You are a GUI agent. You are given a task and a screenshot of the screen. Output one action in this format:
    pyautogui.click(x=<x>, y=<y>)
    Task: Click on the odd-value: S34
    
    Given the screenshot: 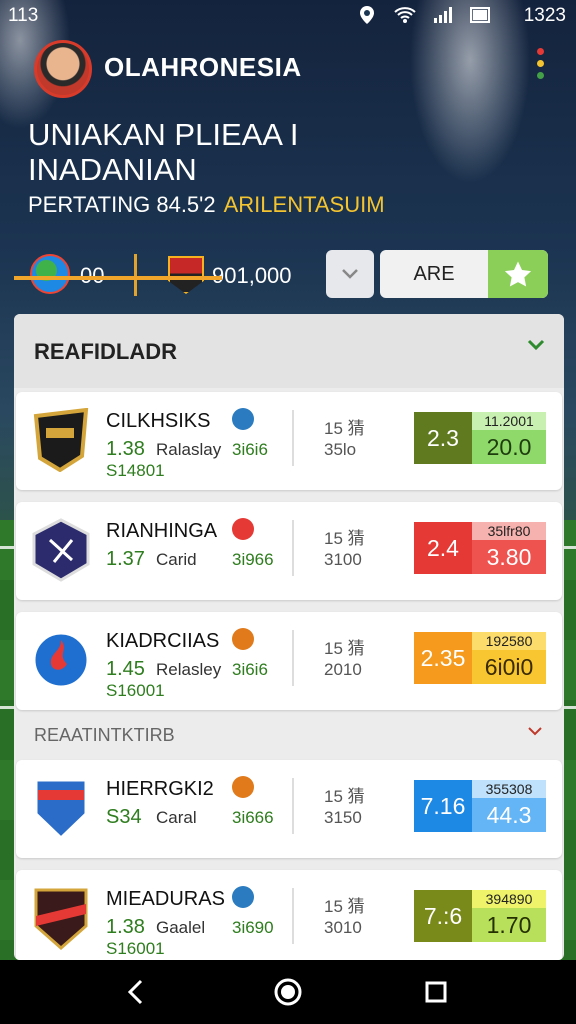 What is the action you would take?
    pyautogui.click(x=124, y=817)
    